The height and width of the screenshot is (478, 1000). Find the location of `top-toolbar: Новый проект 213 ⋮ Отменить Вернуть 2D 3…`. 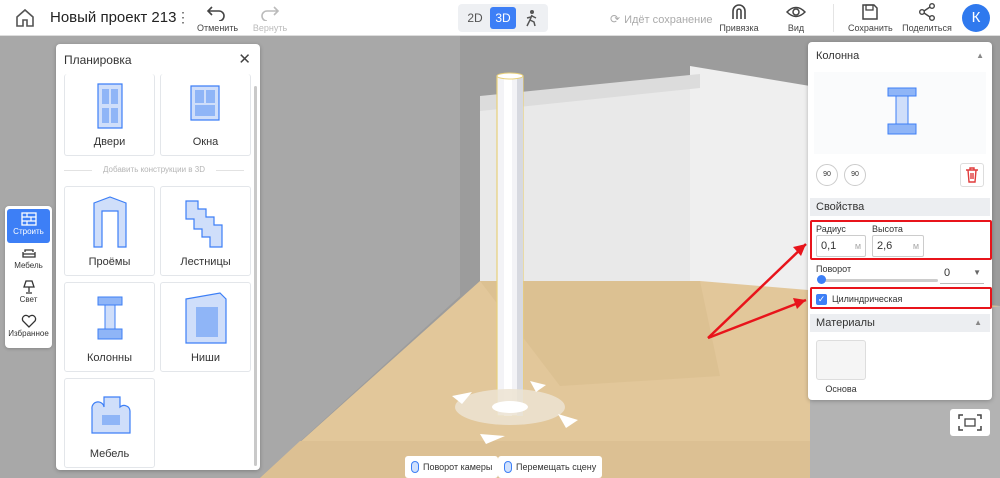

top-toolbar: Новый проект 213 ⋮ Отменить Вернуть 2D 3… is located at coordinates (500, 18).